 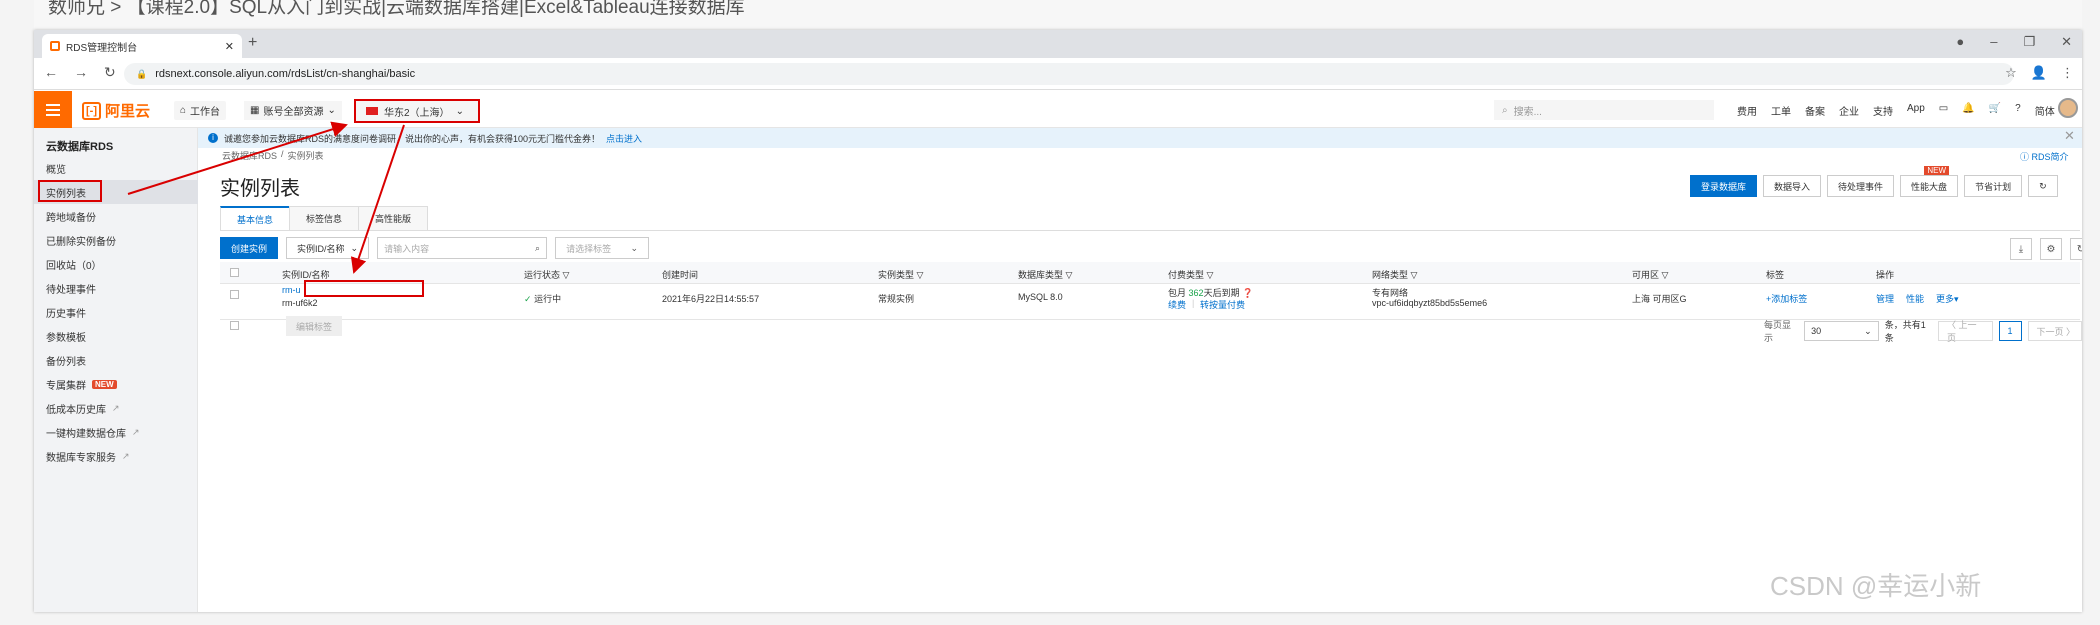 What do you see at coordinates (291, 290) in the screenshot?
I see `instance-id-link: rm-u` at bounding box center [291, 290].